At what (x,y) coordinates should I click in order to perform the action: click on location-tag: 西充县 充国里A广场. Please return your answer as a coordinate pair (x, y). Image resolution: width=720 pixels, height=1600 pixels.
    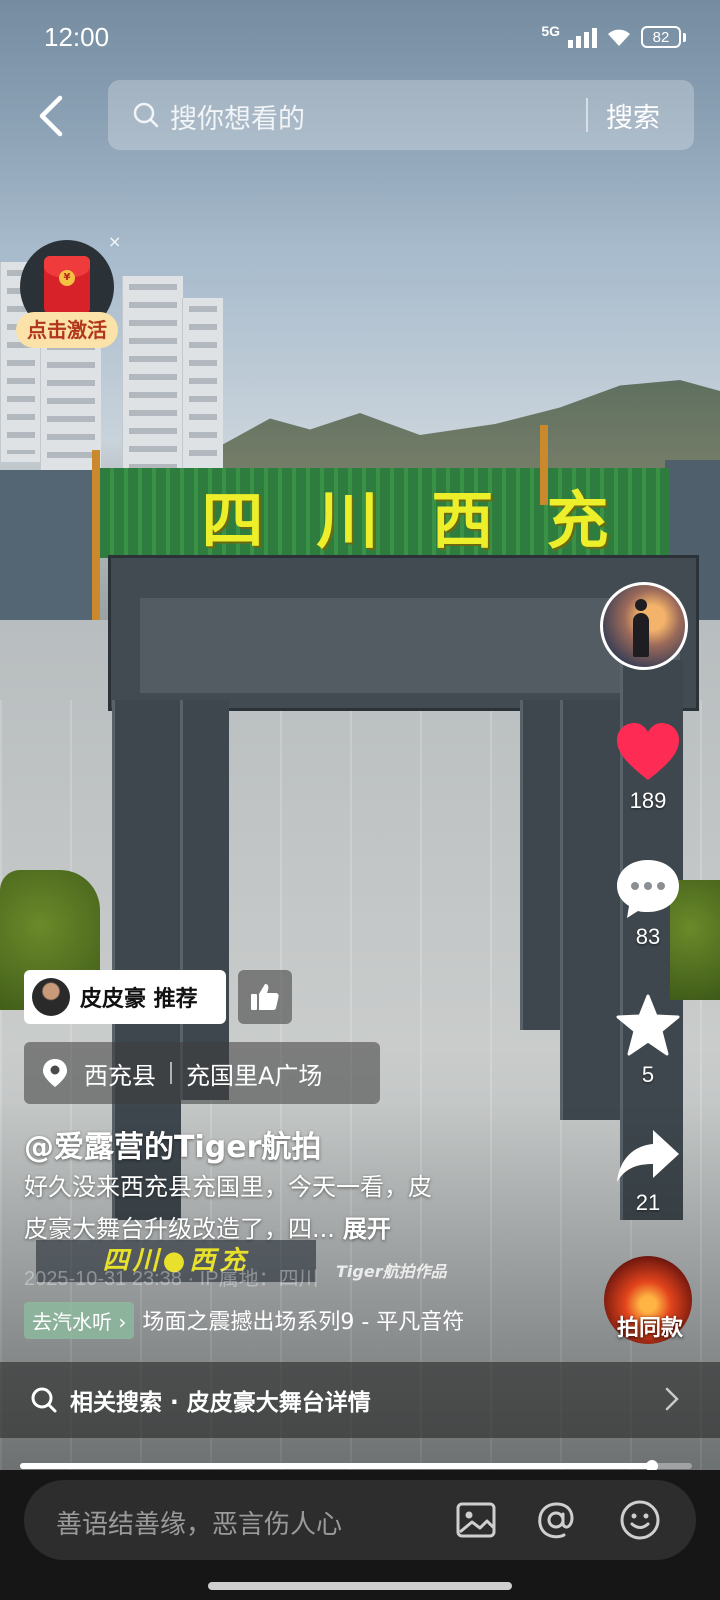
    Looking at the image, I should click on (202, 1073).